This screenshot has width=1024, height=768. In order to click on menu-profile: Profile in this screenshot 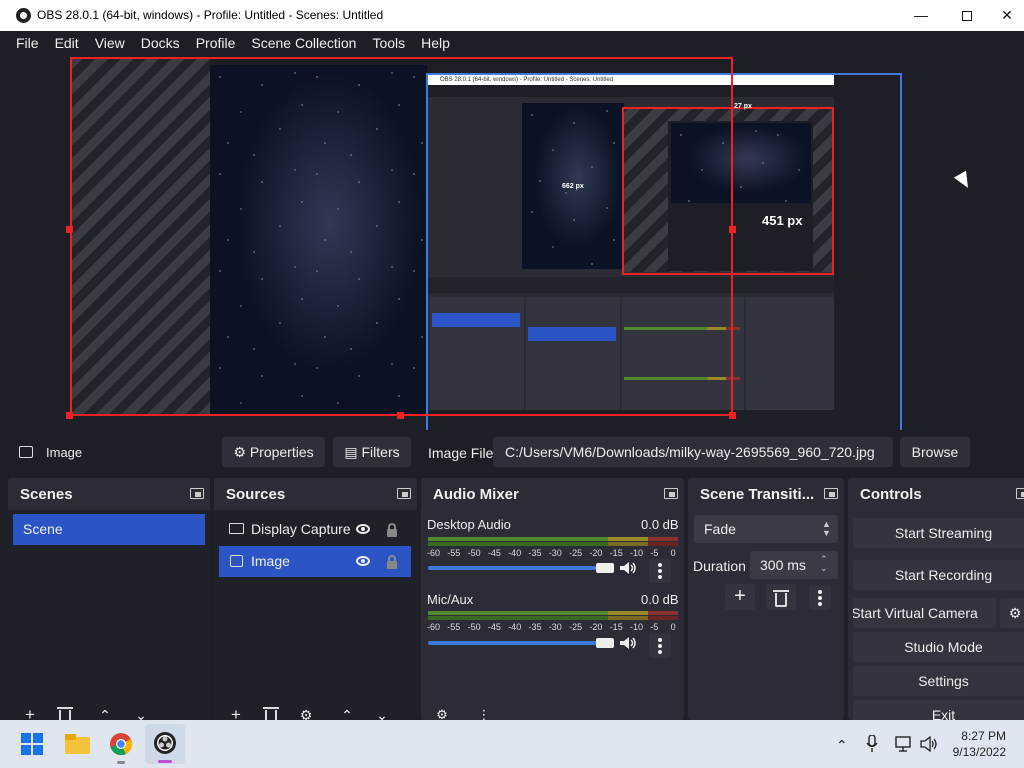, I will do `click(216, 43)`.